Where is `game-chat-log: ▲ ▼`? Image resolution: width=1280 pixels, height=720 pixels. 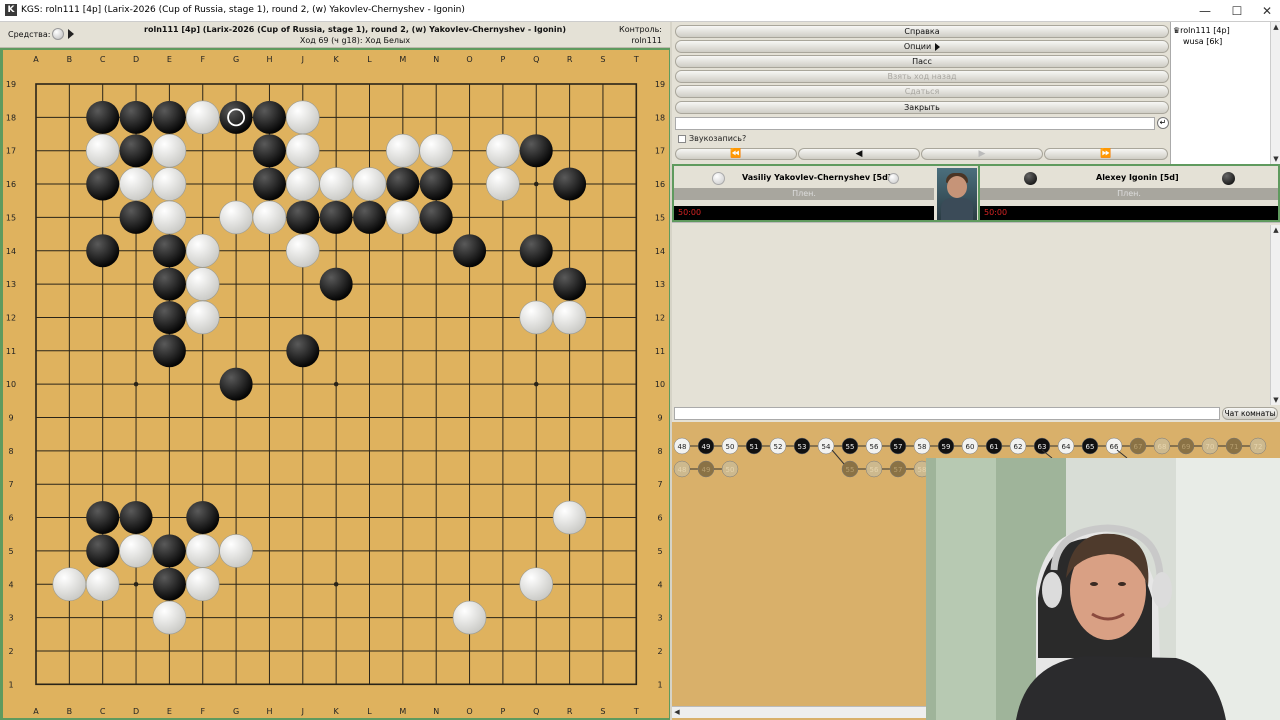 game-chat-log: ▲ ▼ is located at coordinates (976, 314).